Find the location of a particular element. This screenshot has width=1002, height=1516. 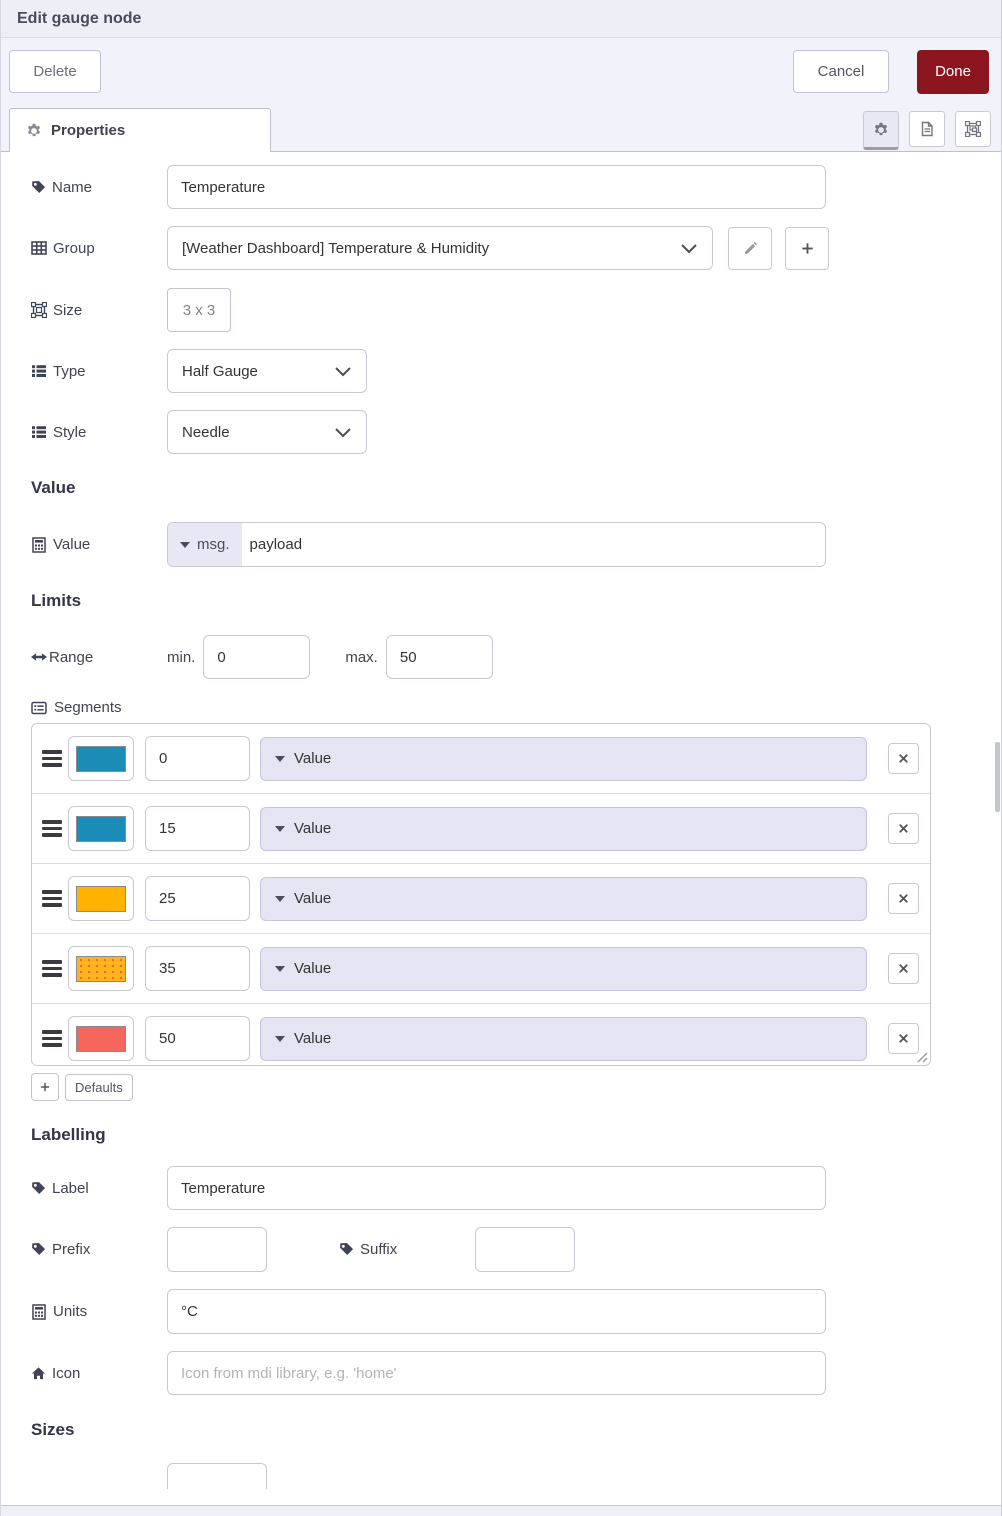

tab-properties-label: Properties is located at coordinates (88, 130).